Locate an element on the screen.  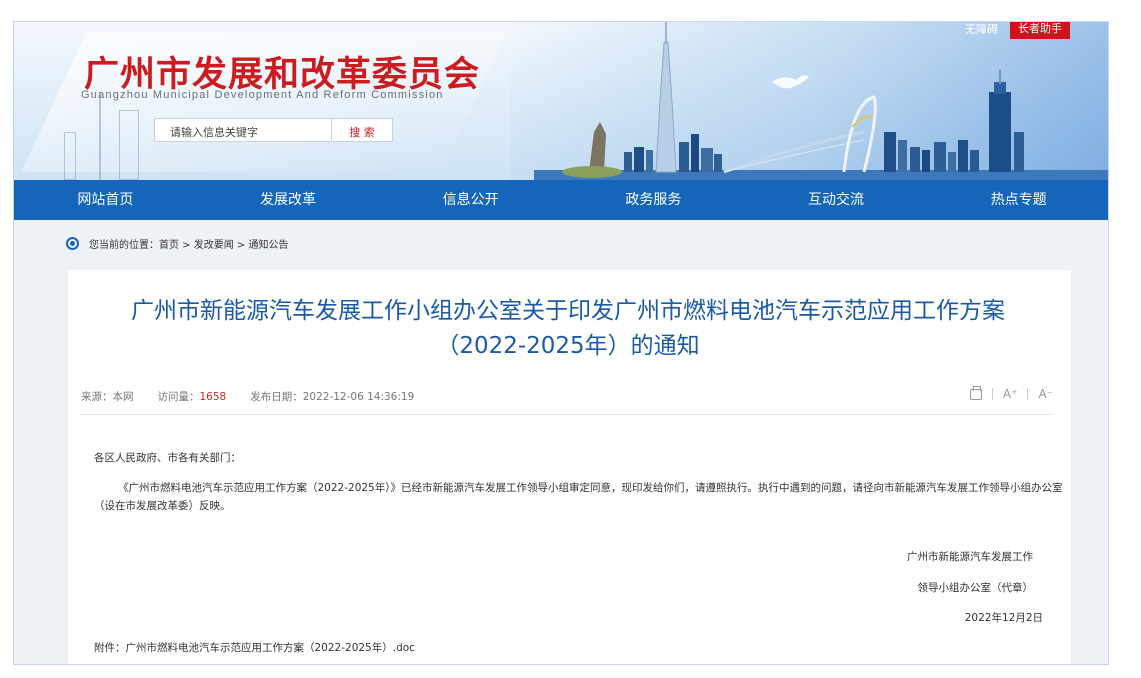
article-views: 访问量：1658 is located at coordinates (192, 396).